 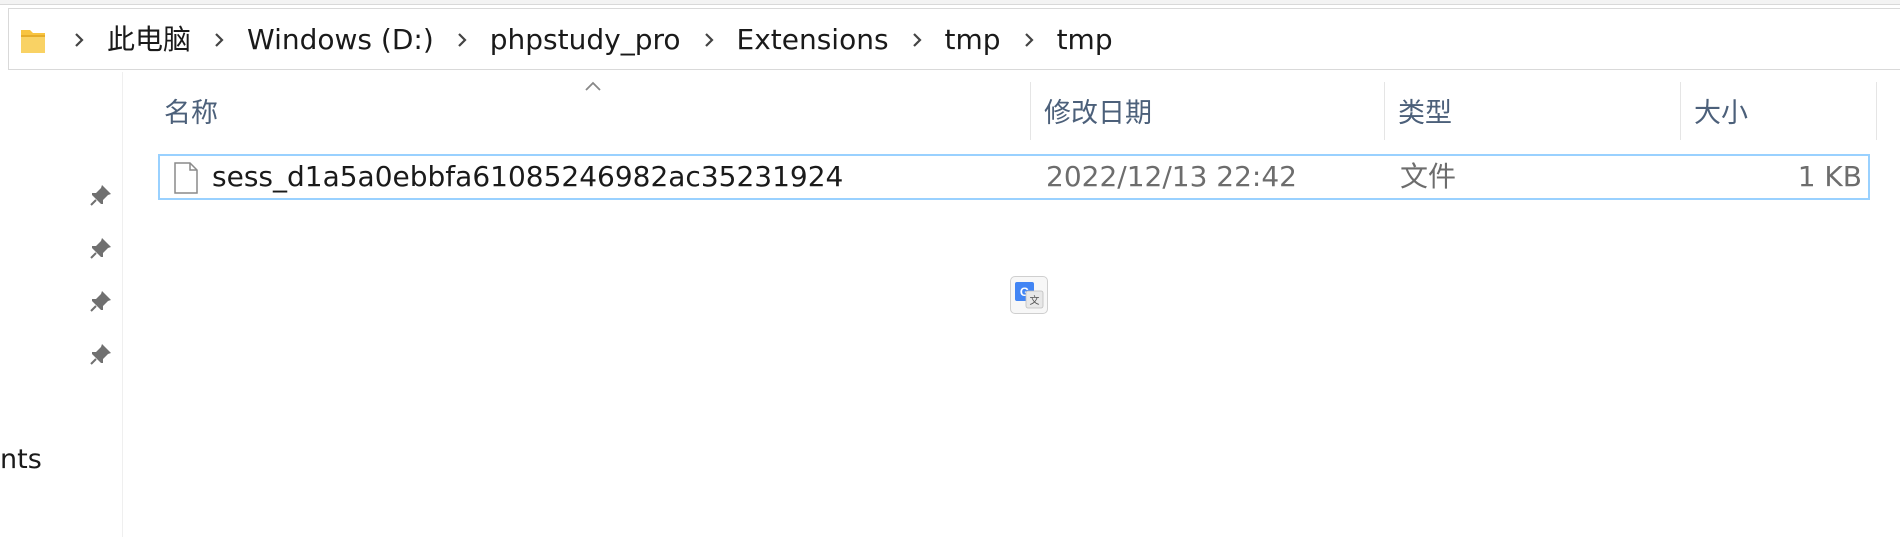 What do you see at coordinates (1425, 114) in the screenshot?
I see `column-header-type: 类型` at bounding box center [1425, 114].